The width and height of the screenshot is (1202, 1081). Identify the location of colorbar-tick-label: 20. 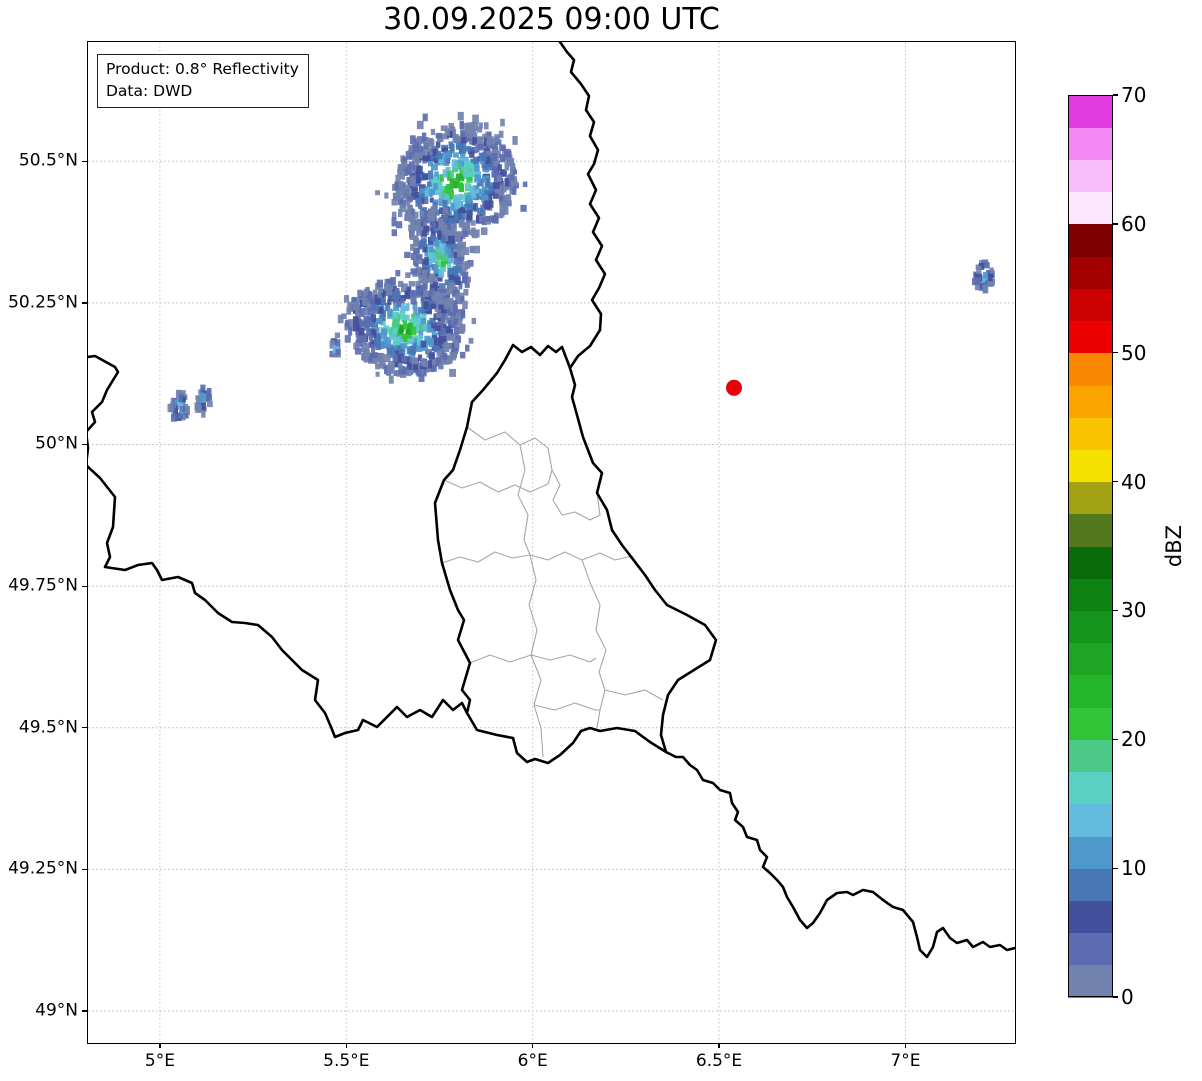
(1134, 739).